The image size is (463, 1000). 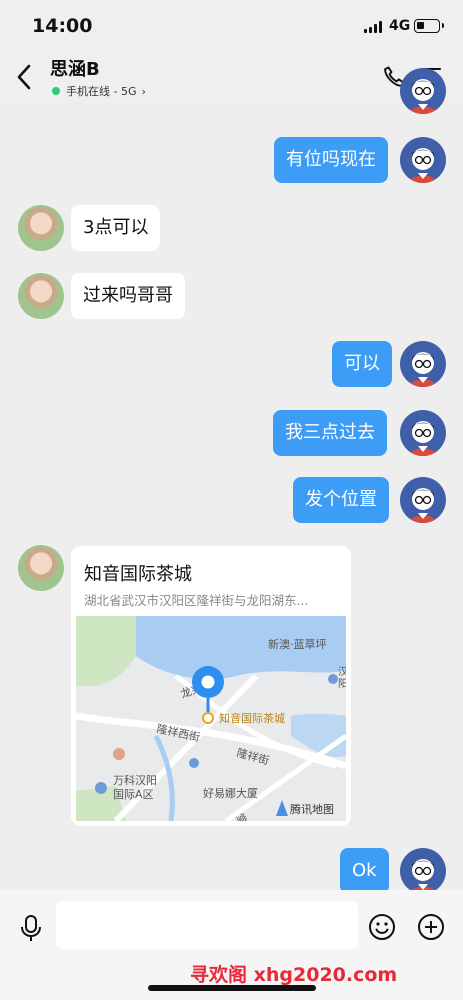 I want to click on map-label-marker: 知音国际茶城, so click(x=252, y=718).